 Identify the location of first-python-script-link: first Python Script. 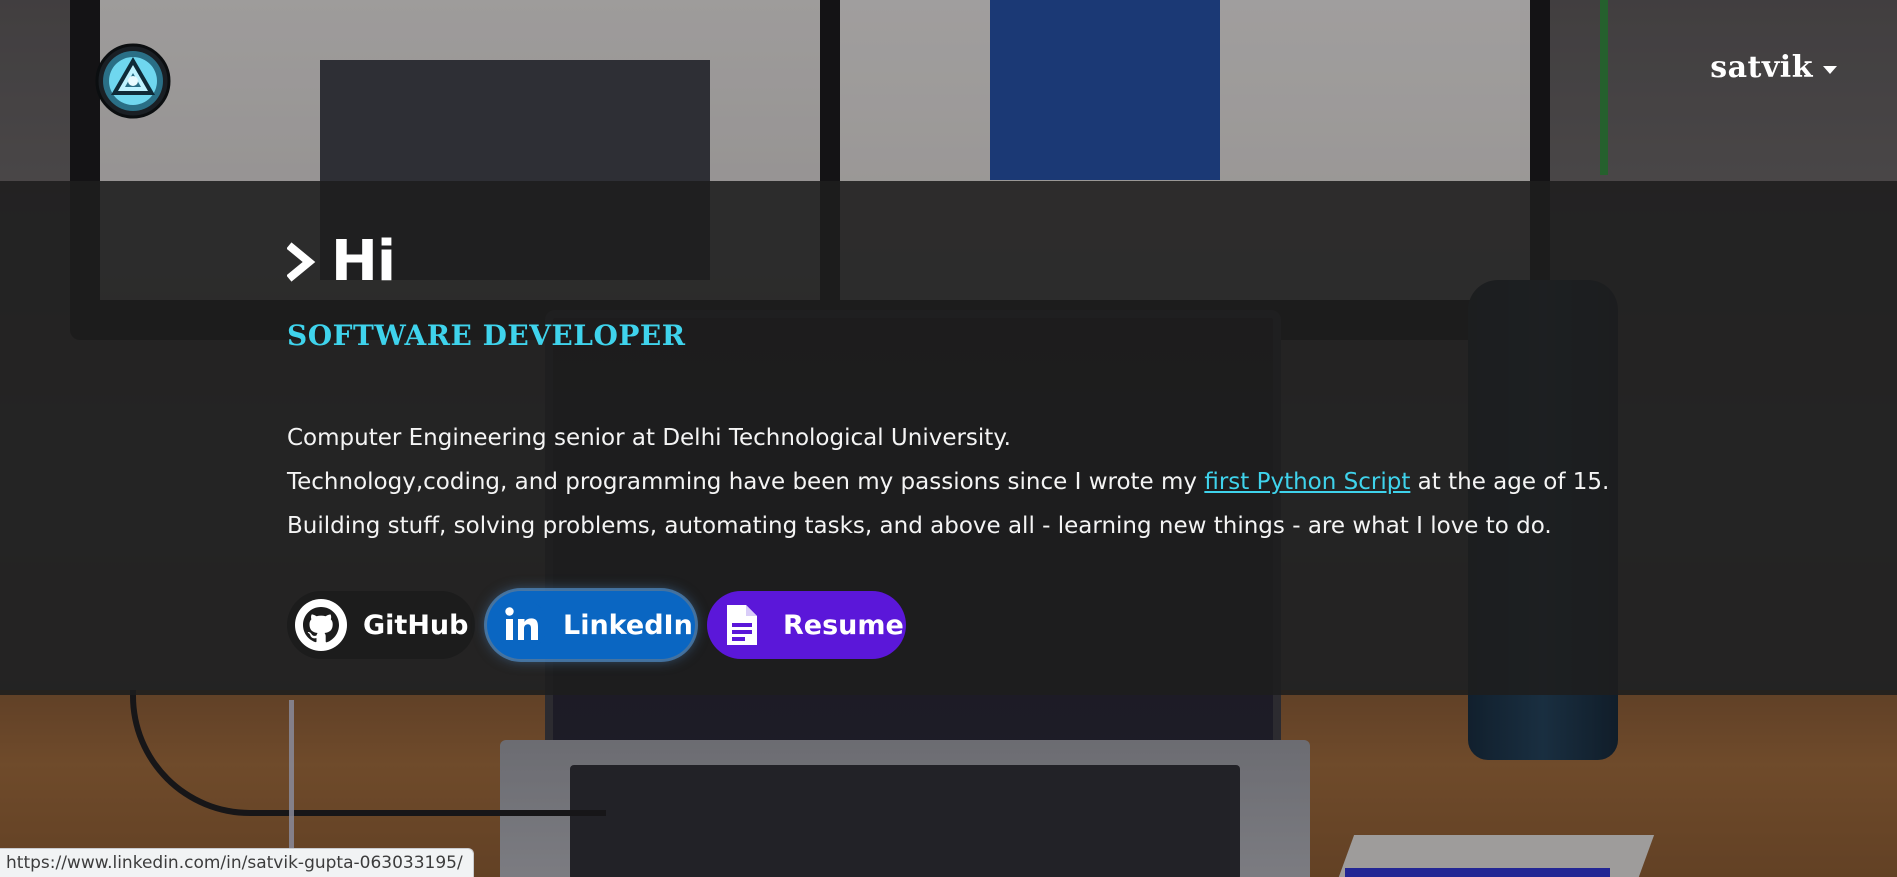
(1307, 482).